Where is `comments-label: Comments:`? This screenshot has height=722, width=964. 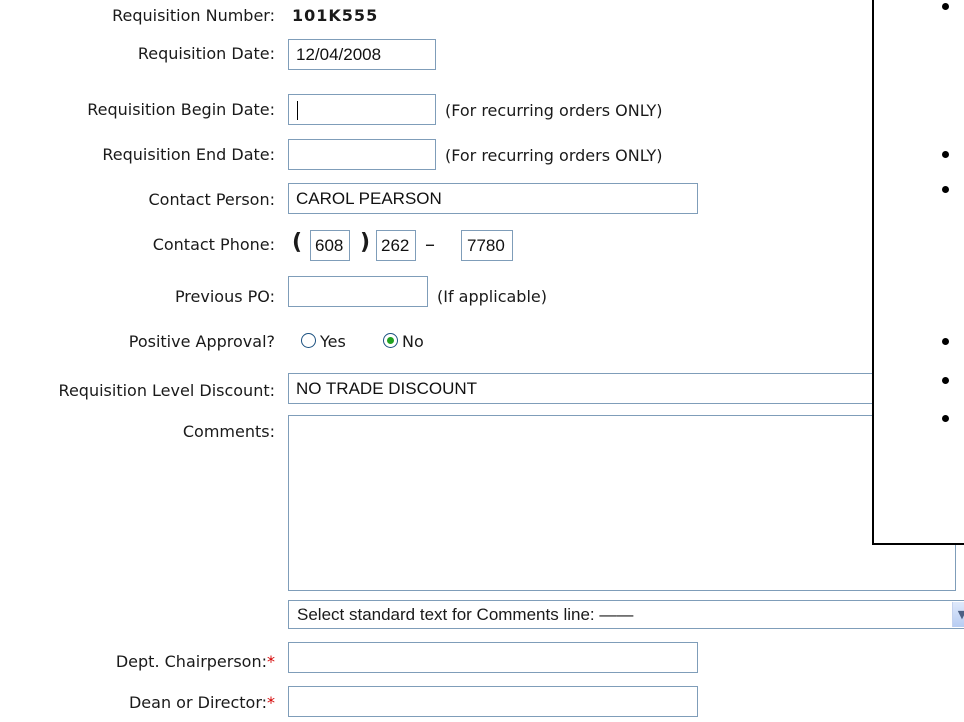 comments-label: Comments: is located at coordinates (228, 431).